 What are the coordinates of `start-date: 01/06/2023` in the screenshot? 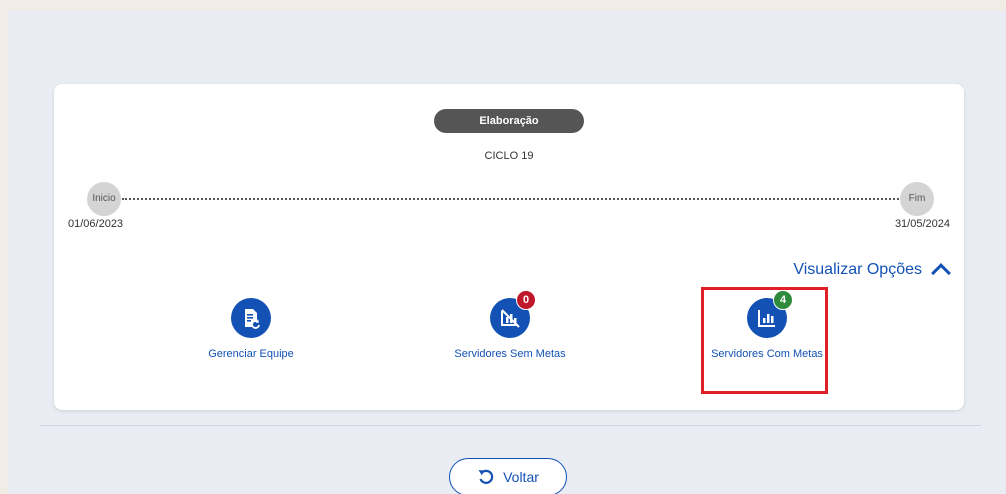 It's located at (96, 224).